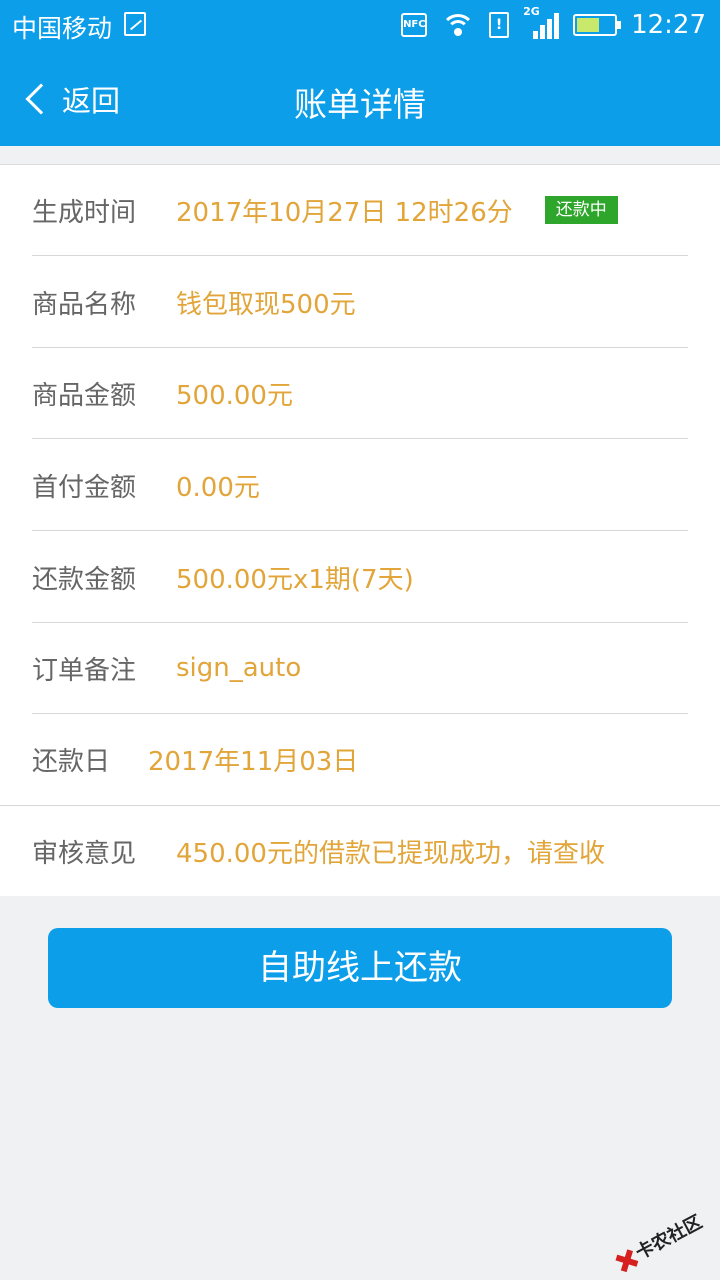 The height and width of the screenshot is (1280, 720). I want to click on row-label: 首付金额, so click(84, 487).